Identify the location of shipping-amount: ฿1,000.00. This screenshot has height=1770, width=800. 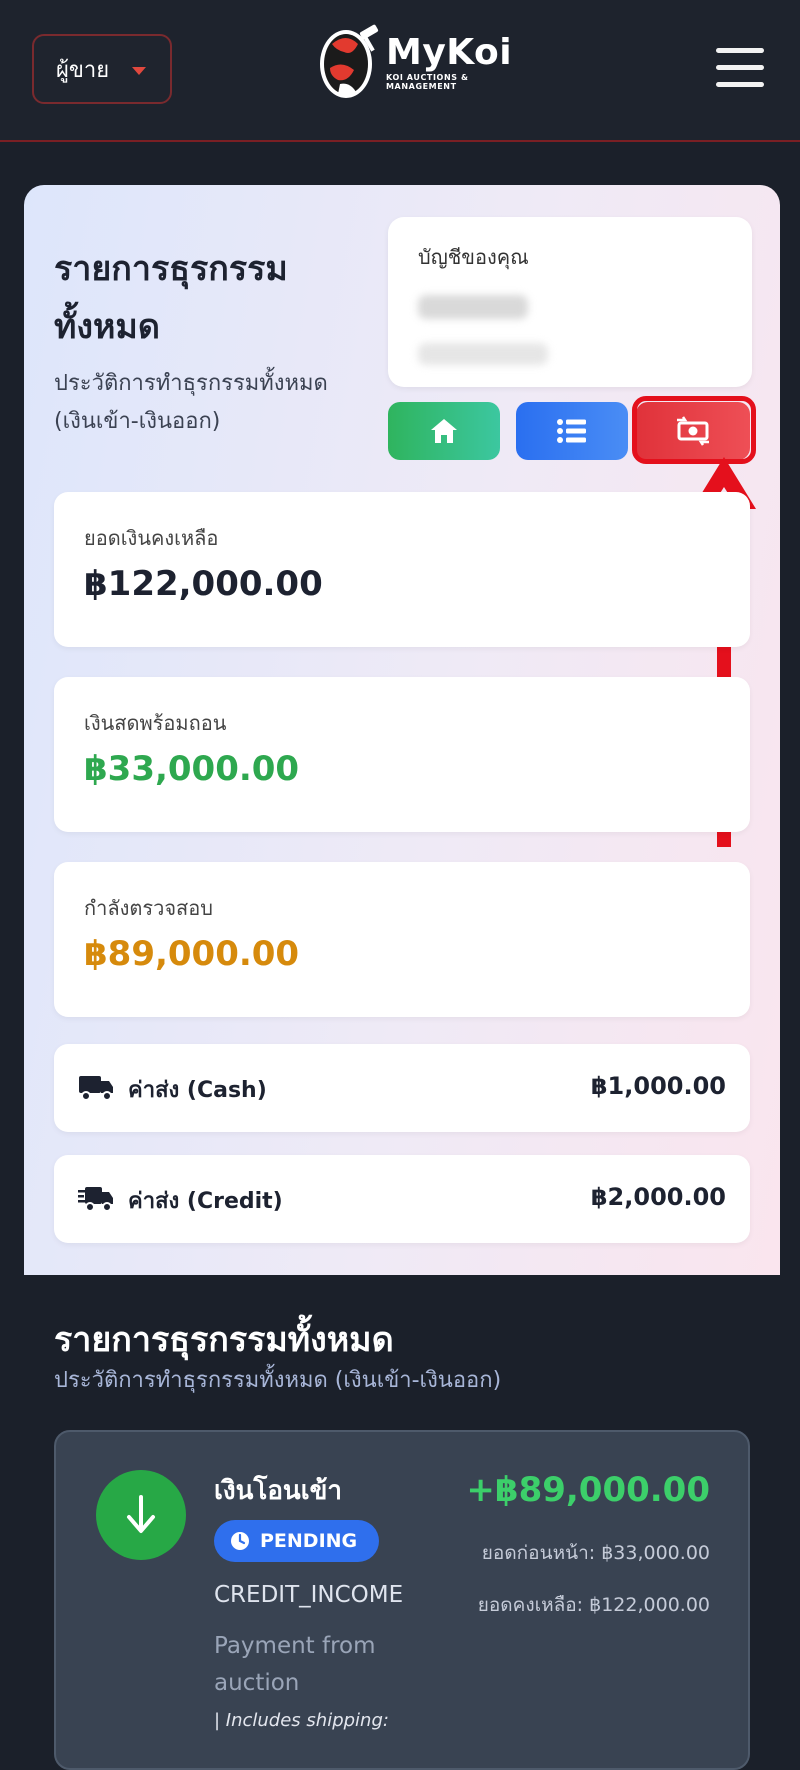
(658, 1086).